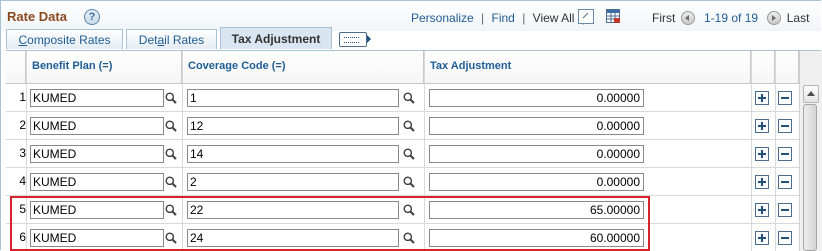 The width and height of the screenshot is (822, 251). I want to click on add-column-header, so click(763, 67).